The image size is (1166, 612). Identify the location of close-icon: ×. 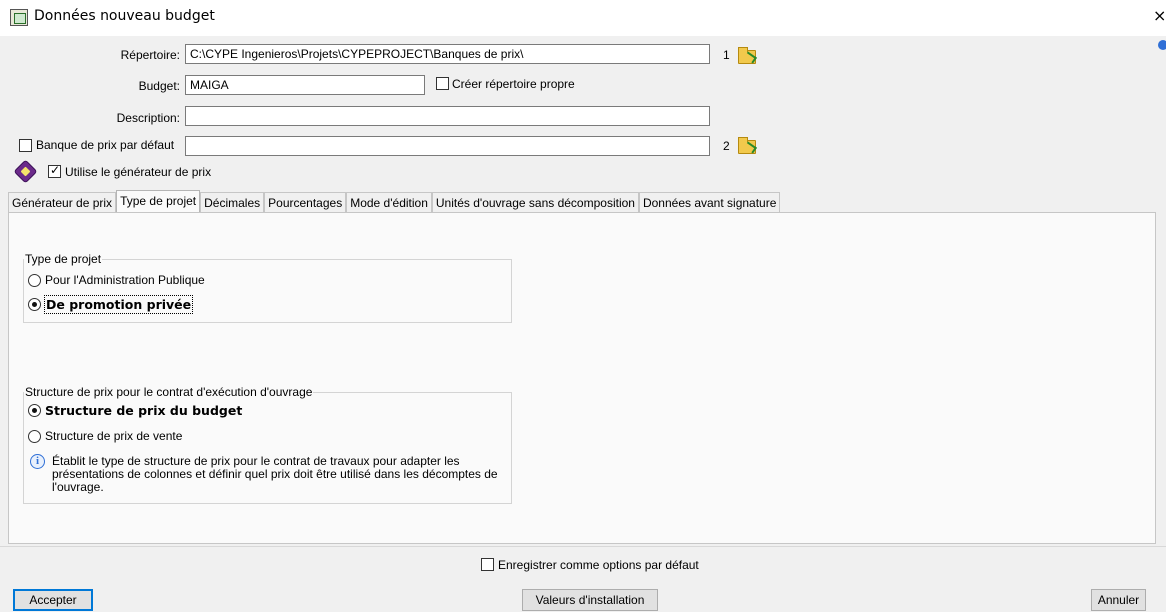
(1159, 15).